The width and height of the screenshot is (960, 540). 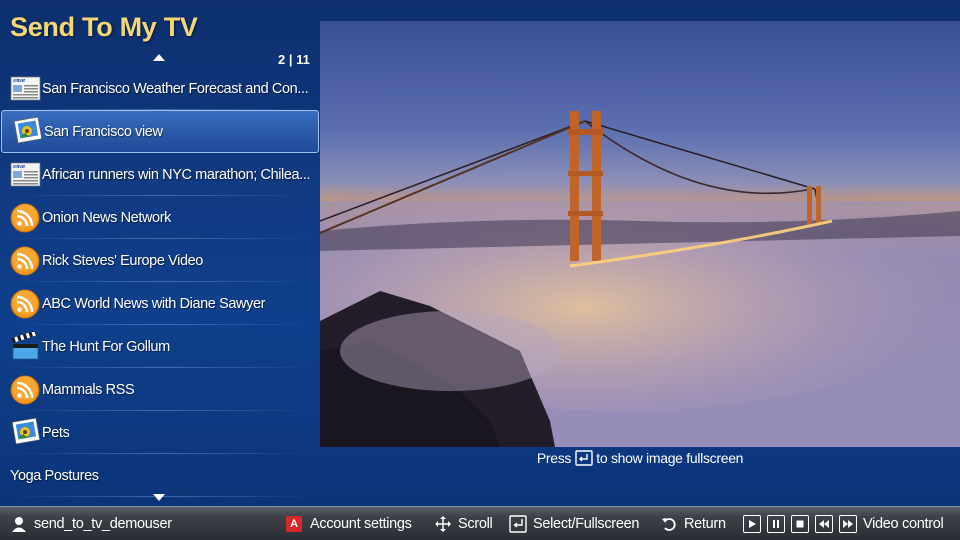 I want to click on account-settings-hint: A Account settings, so click(x=349, y=523).